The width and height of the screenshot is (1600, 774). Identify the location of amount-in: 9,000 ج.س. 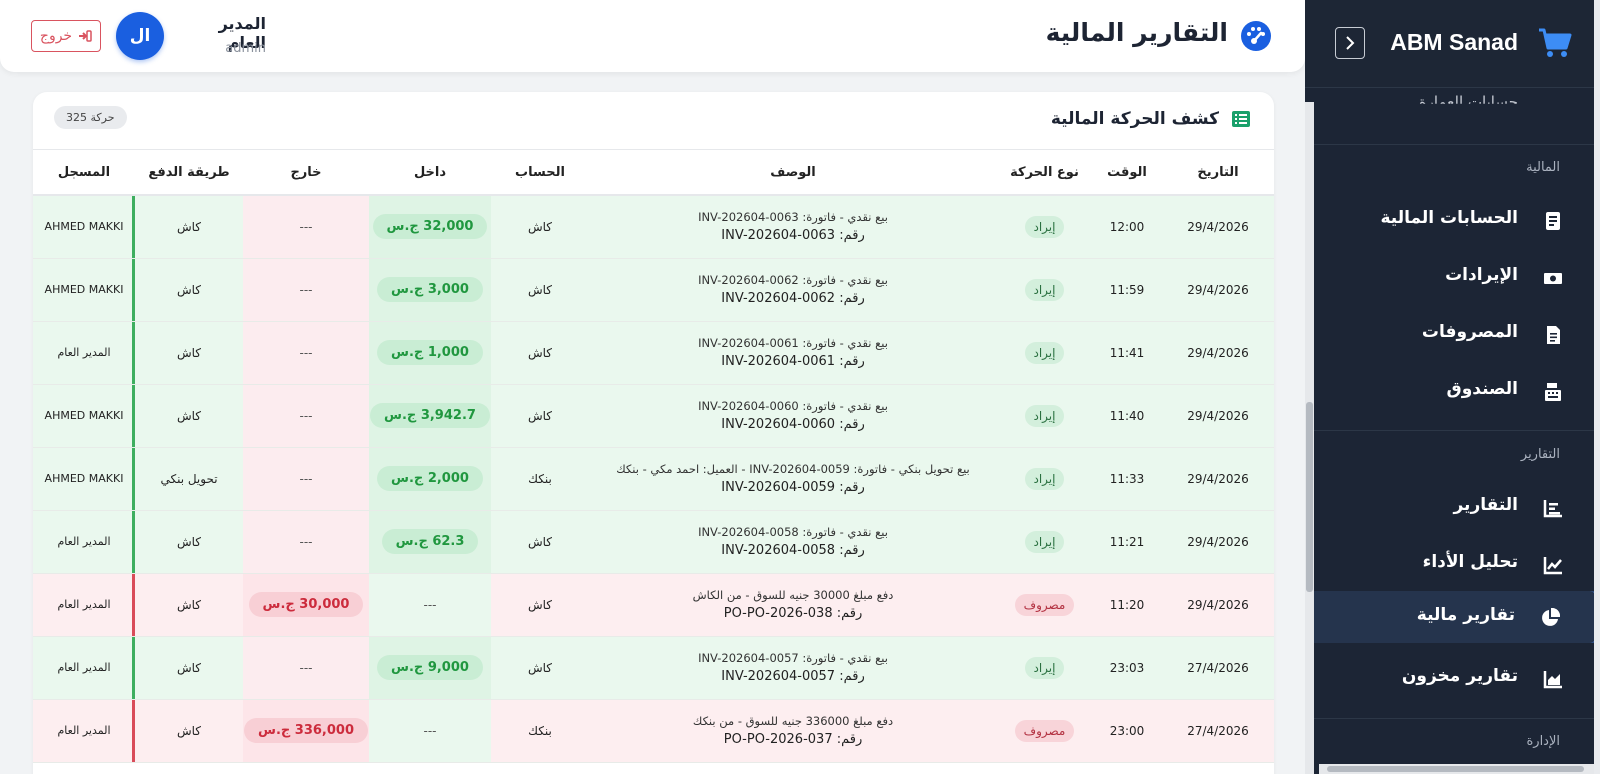
(430, 667).